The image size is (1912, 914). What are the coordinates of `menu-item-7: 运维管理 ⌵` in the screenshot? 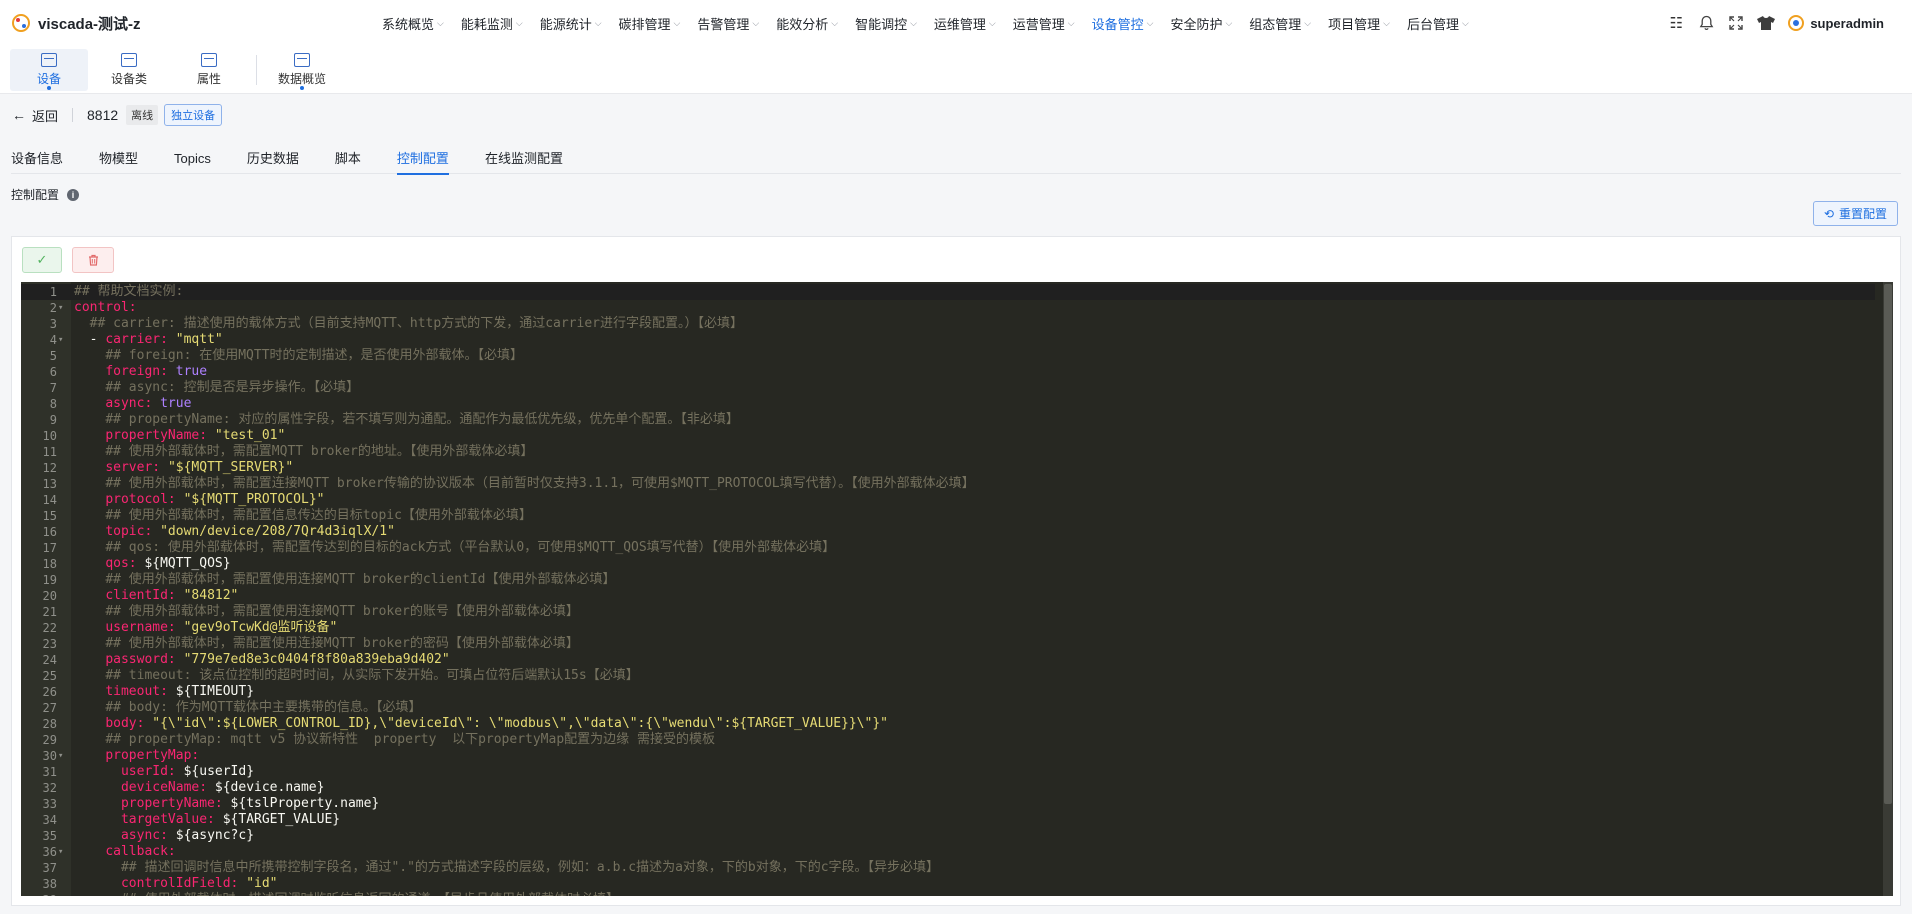 It's located at (965, 23).